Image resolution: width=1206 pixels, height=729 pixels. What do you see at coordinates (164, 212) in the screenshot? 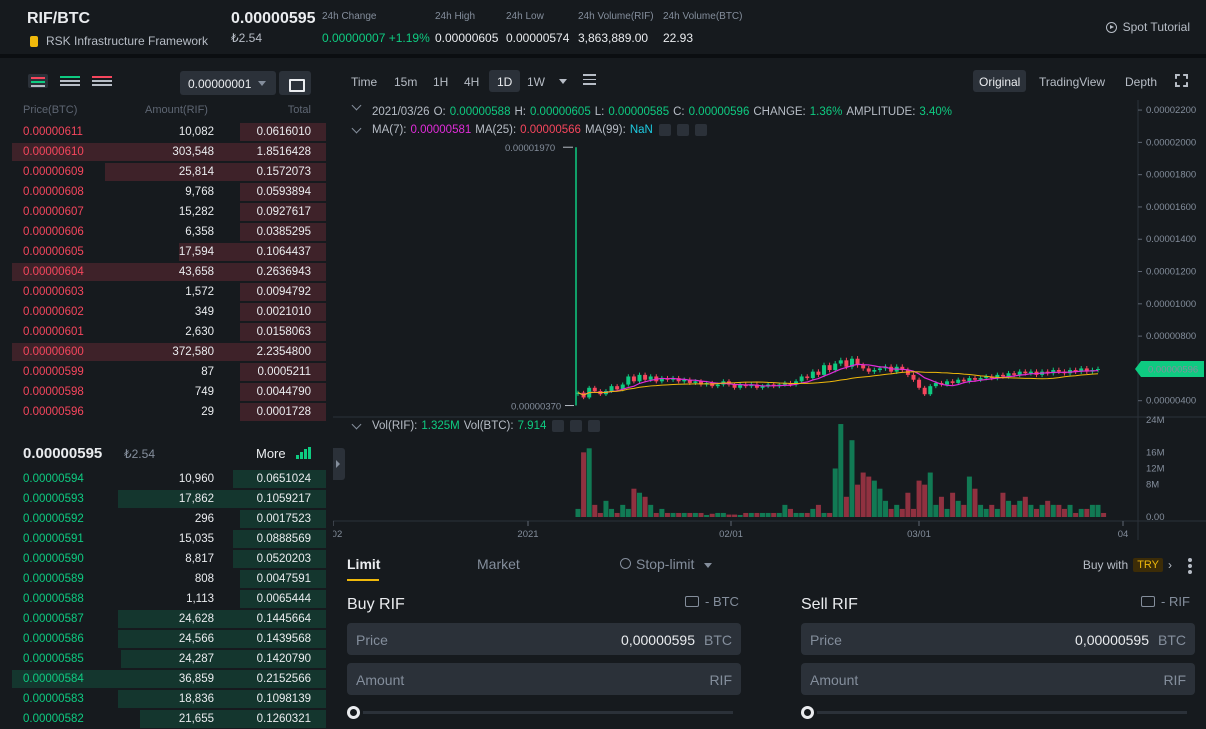
I see `ask-row: 0.00000607 15,282 0.0927617` at bounding box center [164, 212].